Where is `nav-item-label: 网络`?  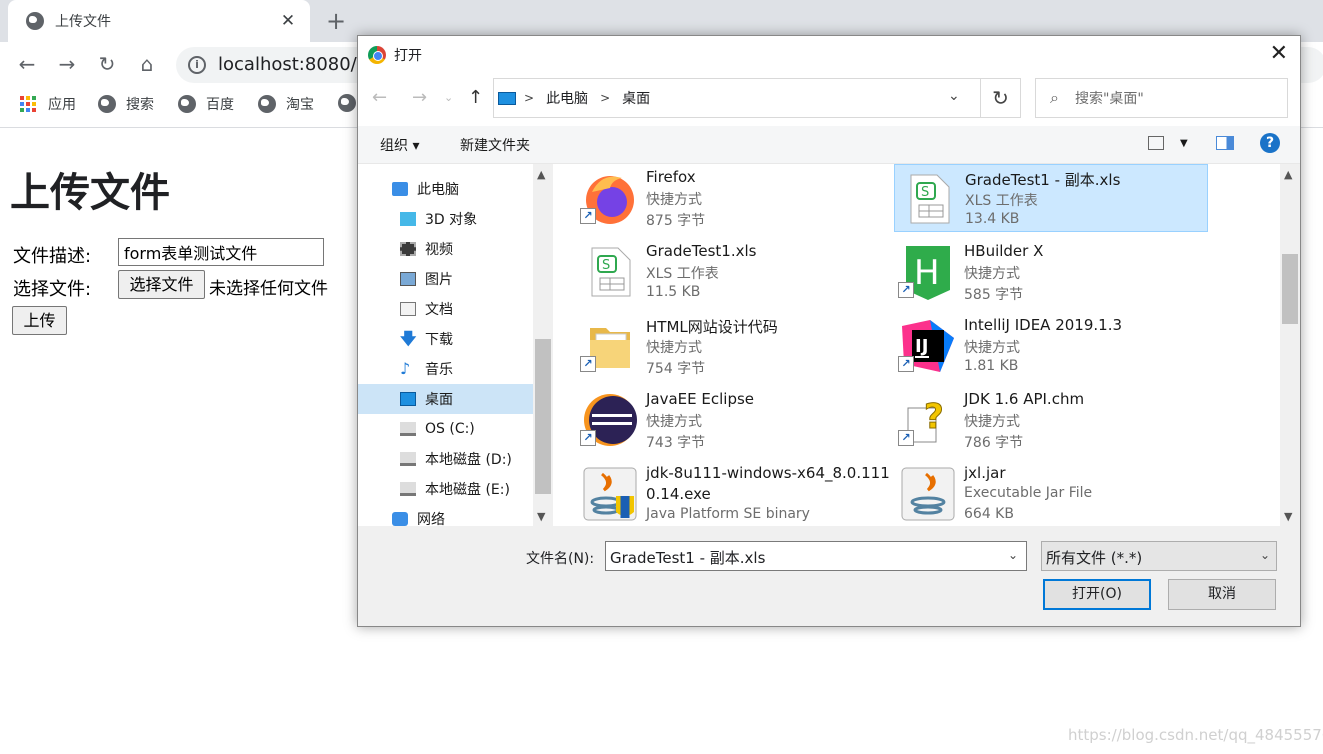 nav-item-label: 网络 is located at coordinates (431, 519).